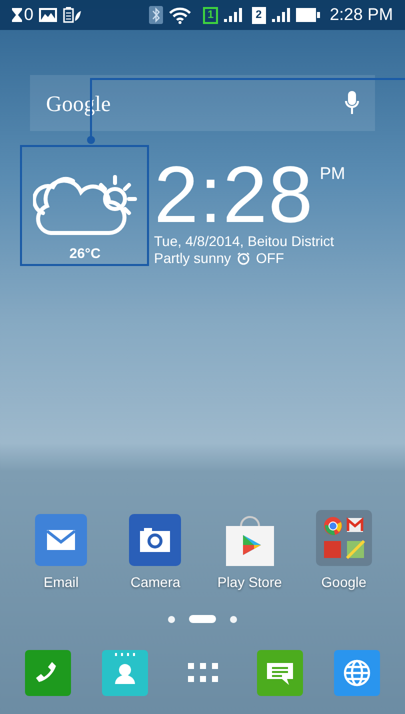 The height and width of the screenshot is (714, 405). Describe the element at coordinates (333, 174) in the screenshot. I see `meridiem-text: PM` at that location.